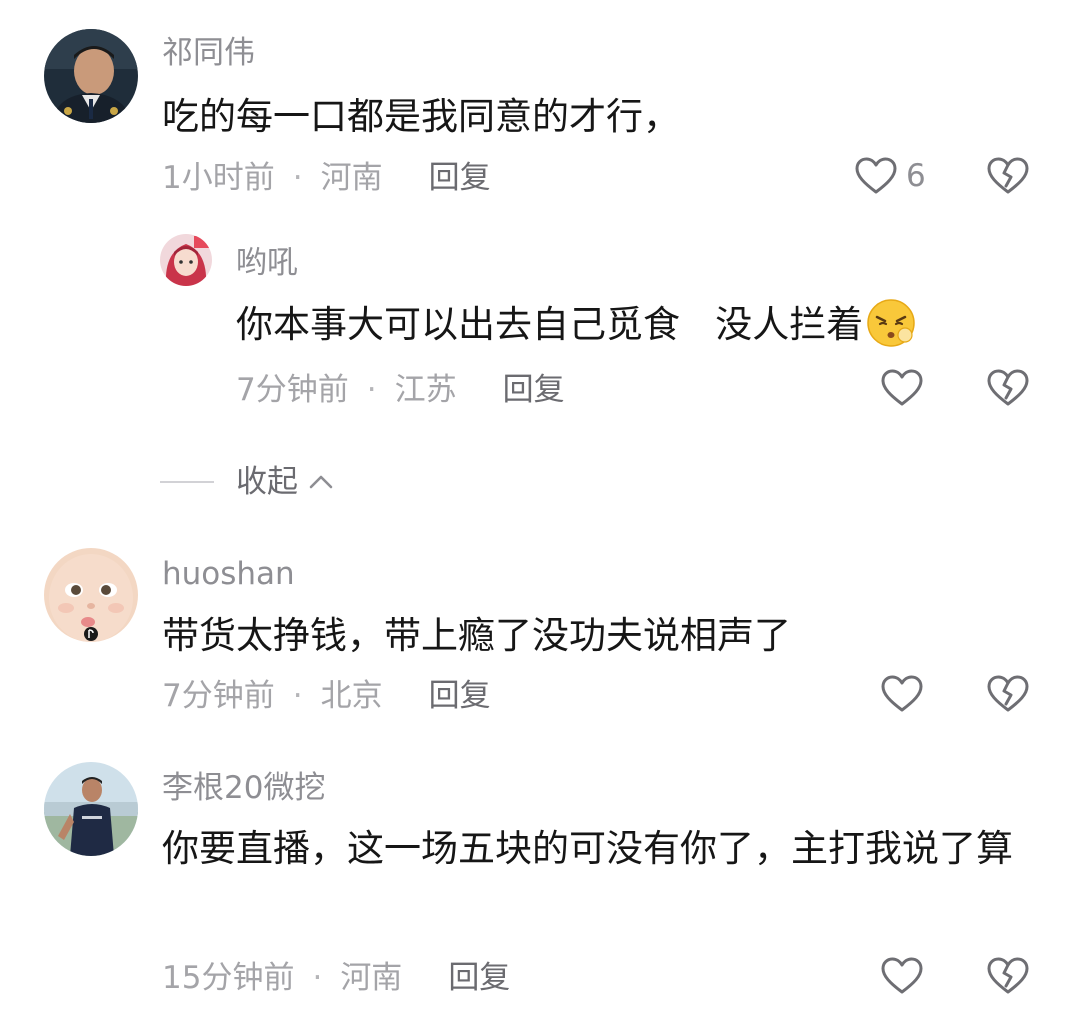 Image resolution: width=1080 pixels, height=1026 pixels. I want to click on timestamp: 15分钟前, so click(228, 978).